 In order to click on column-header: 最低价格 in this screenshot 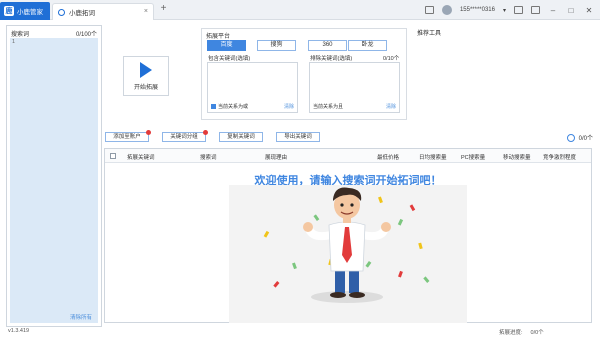, I will do `click(388, 157)`.